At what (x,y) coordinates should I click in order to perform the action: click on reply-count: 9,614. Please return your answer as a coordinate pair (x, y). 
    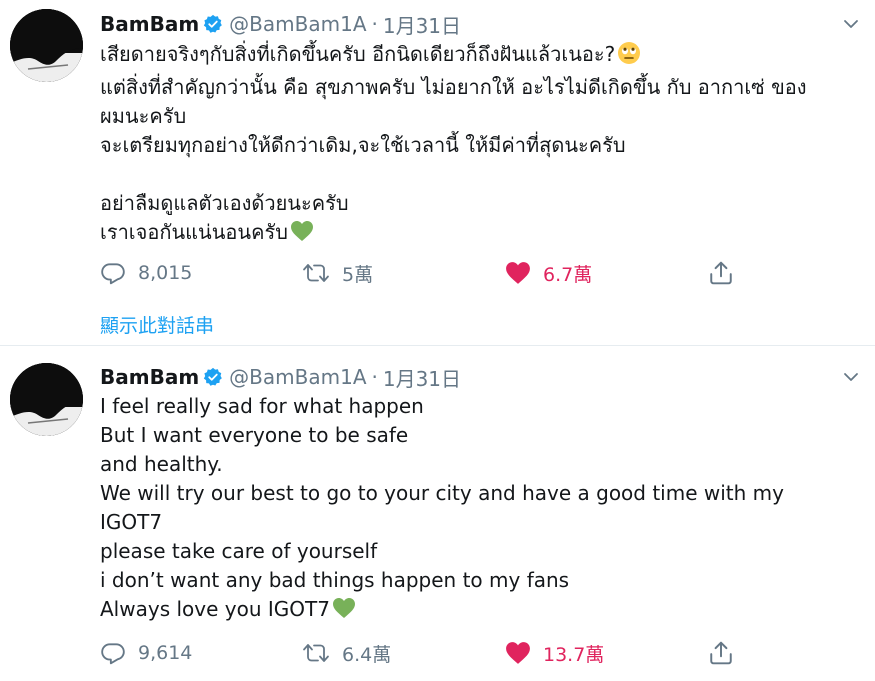
    Looking at the image, I should click on (165, 653).